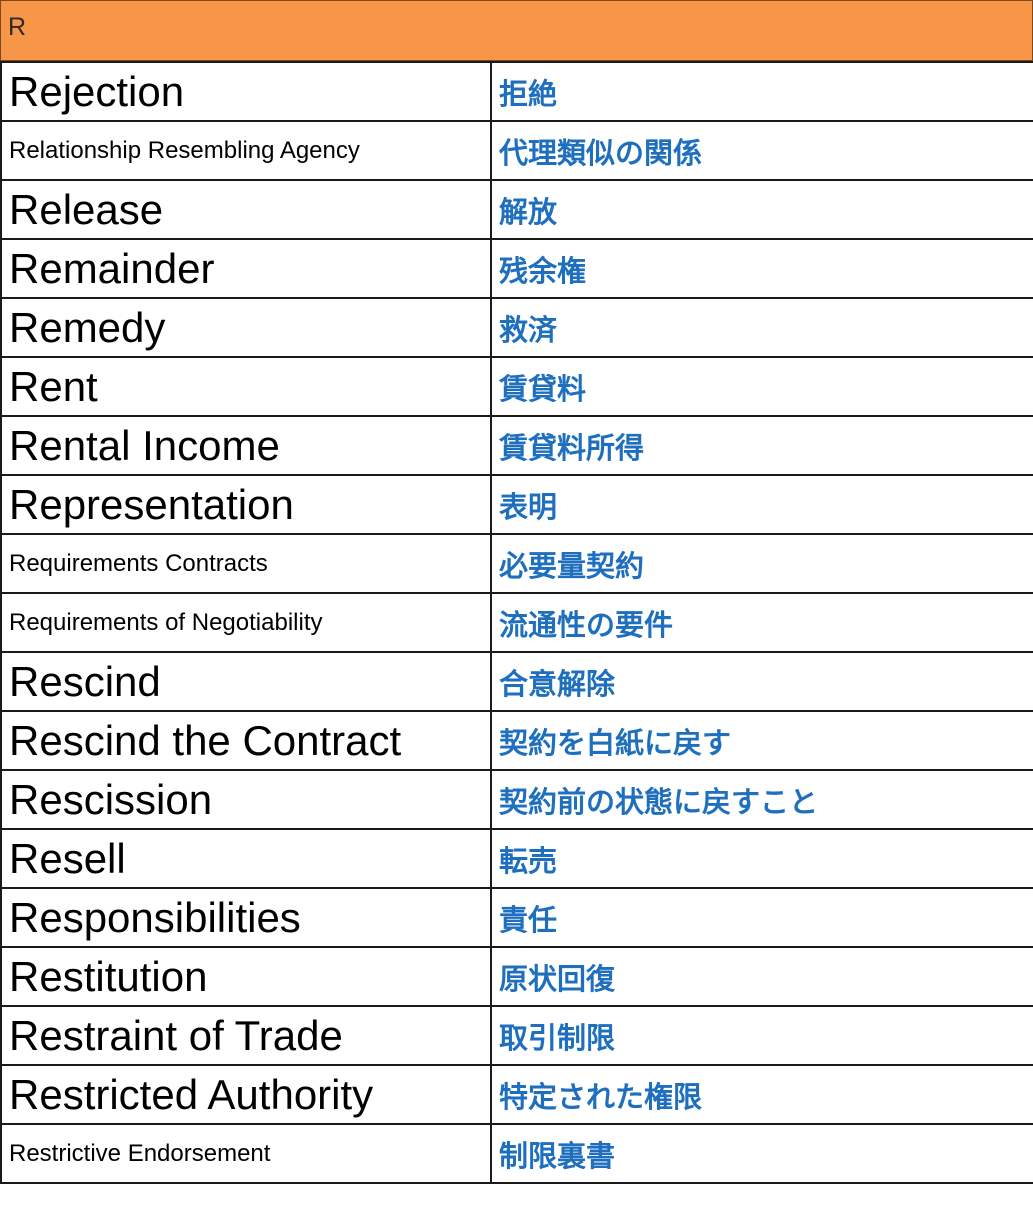  I want to click on english-term: Requirements Contracts, so click(246, 563).